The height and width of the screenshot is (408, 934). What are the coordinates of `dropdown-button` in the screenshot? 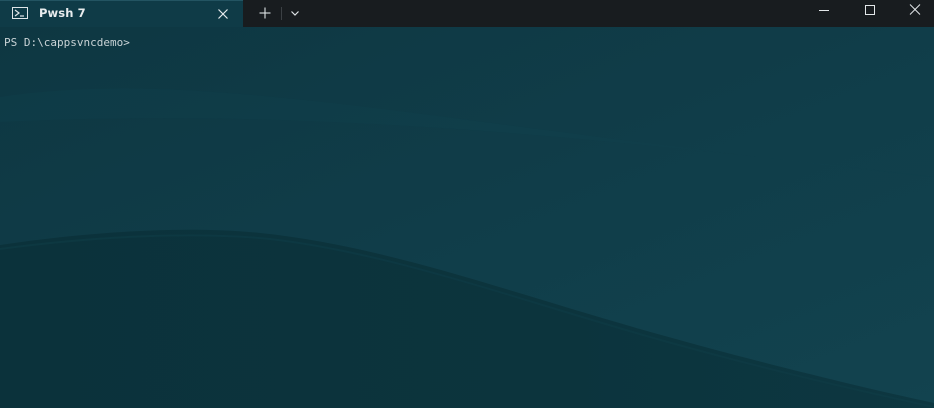 It's located at (295, 13).